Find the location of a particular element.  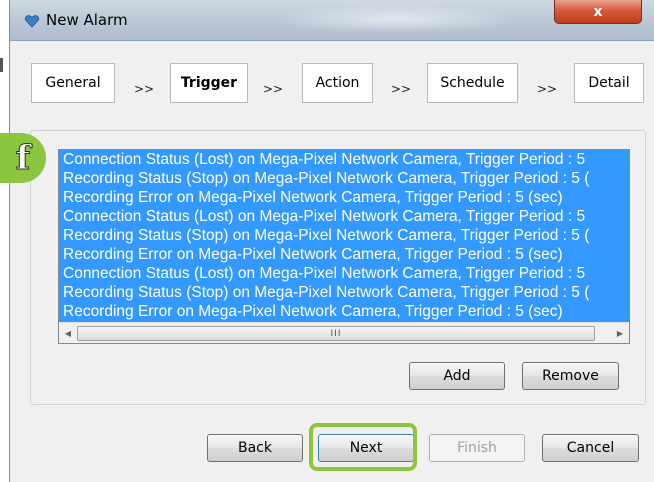

step-badge-letter: f is located at coordinates (23, 158).